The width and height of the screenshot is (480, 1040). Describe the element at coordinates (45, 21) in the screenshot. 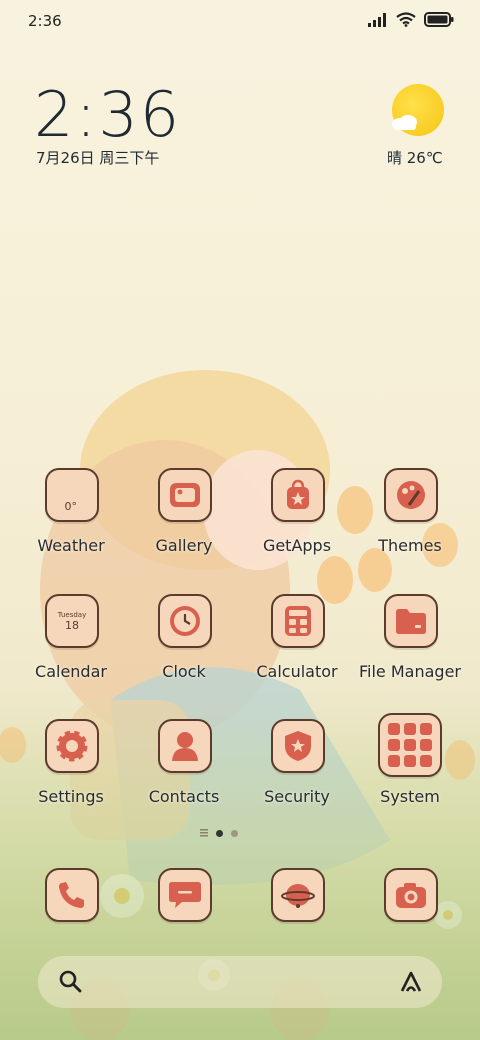

I see `status-time: 2:36` at that location.